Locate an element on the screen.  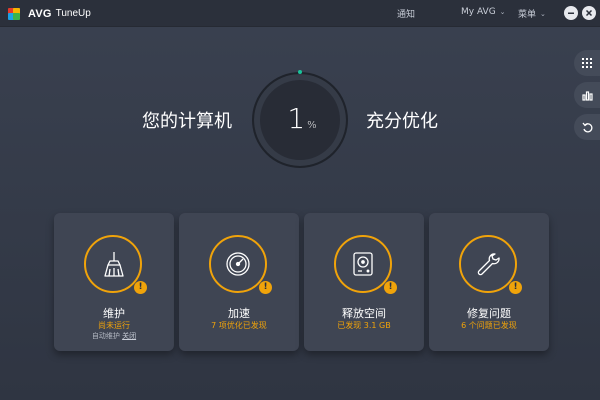
speed-up-icon-ring is located at coordinates (238, 264).